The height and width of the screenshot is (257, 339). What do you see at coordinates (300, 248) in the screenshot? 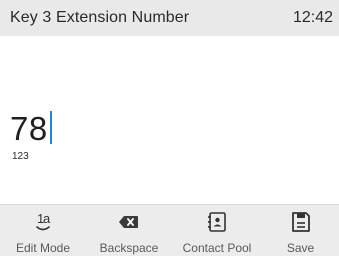
I see `save-label: Save` at bounding box center [300, 248].